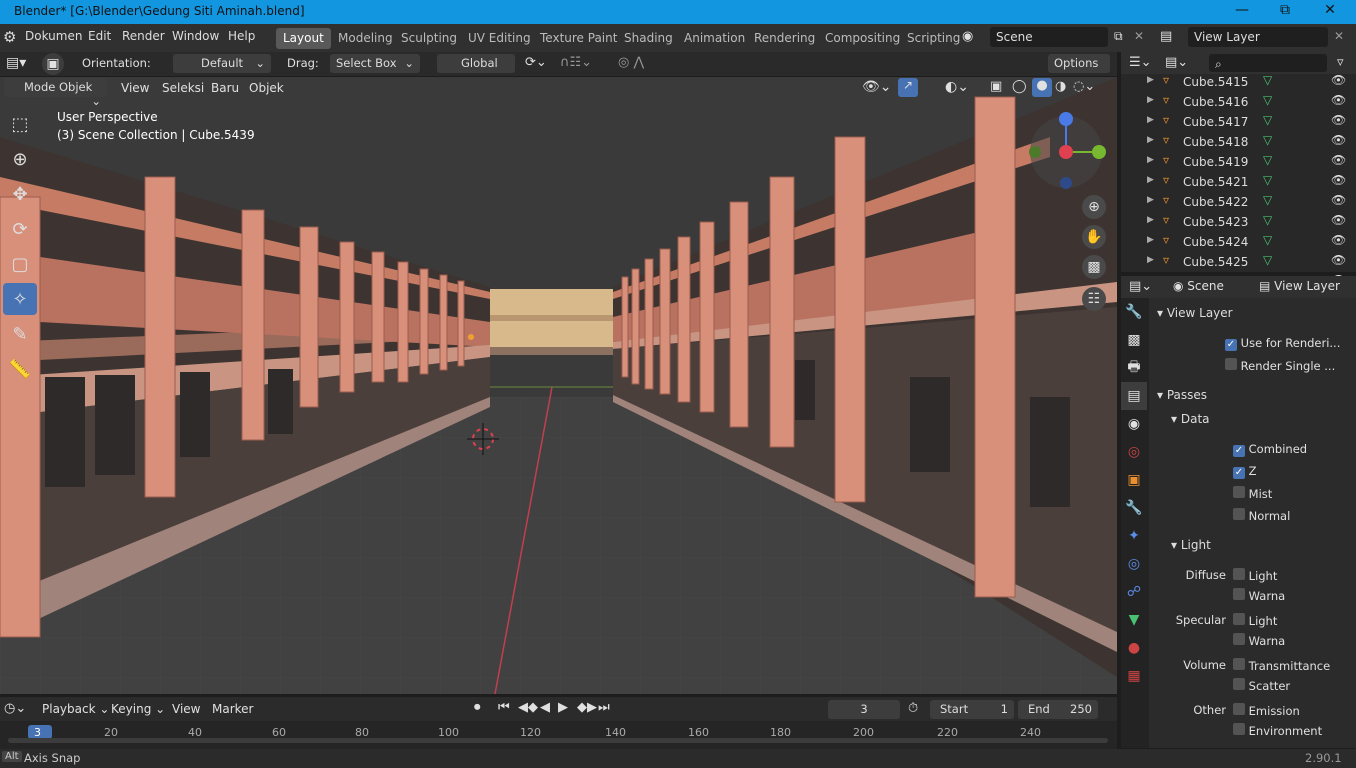 The image size is (1356, 768). I want to click on menu-playback: Playback ⌄, so click(75, 709).